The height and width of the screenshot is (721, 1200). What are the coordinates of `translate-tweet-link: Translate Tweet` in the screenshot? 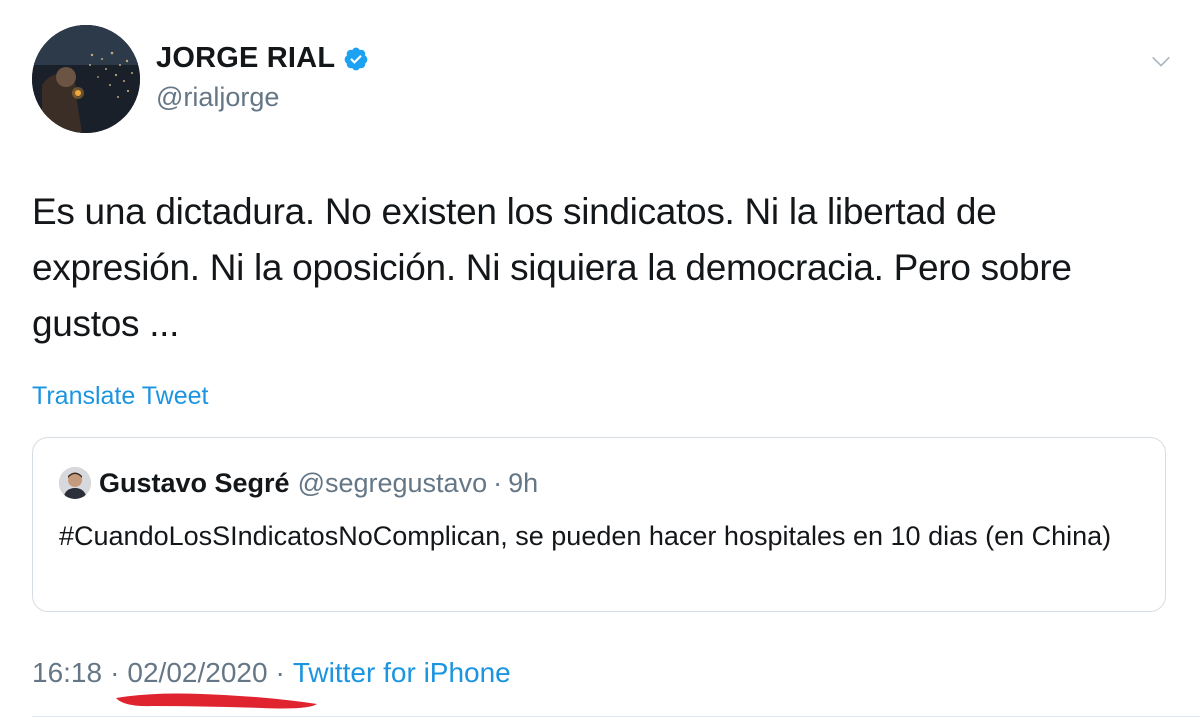 It's located at (120, 396).